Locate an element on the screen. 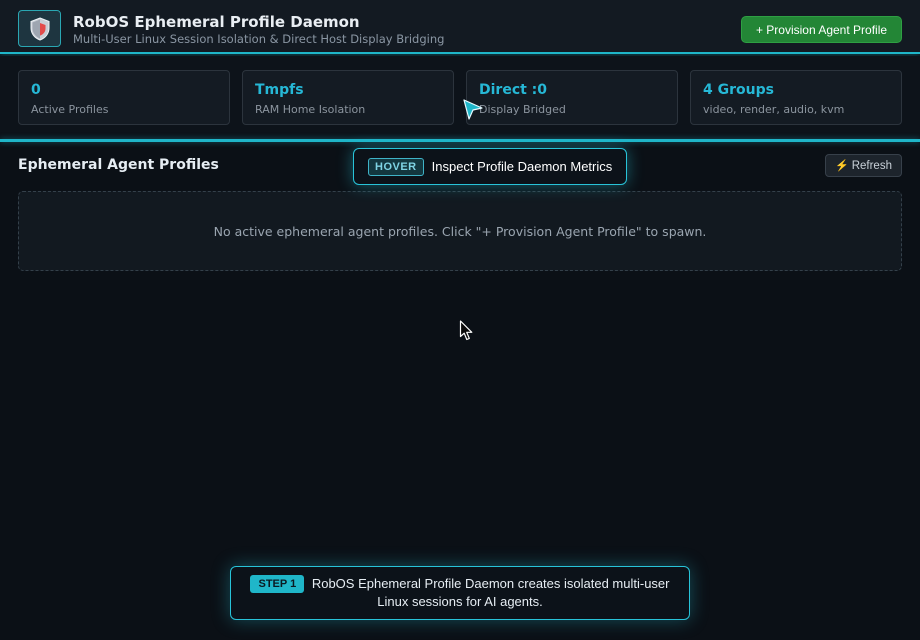 The width and height of the screenshot is (920, 640). stat-card-active-profiles: 0 Active Profiles is located at coordinates (124, 97).